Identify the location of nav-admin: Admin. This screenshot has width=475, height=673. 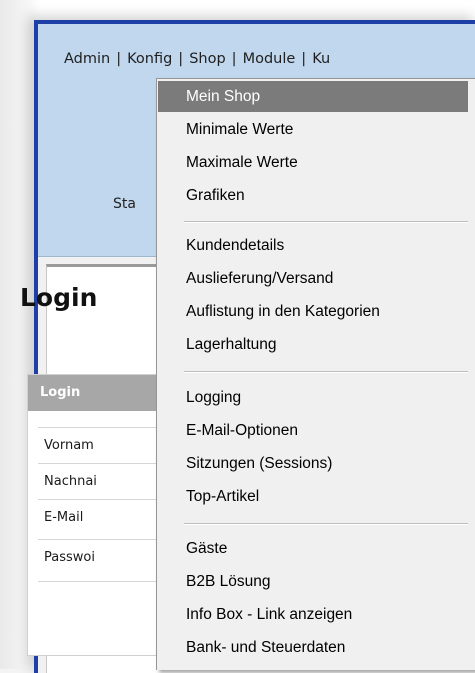
(87, 59).